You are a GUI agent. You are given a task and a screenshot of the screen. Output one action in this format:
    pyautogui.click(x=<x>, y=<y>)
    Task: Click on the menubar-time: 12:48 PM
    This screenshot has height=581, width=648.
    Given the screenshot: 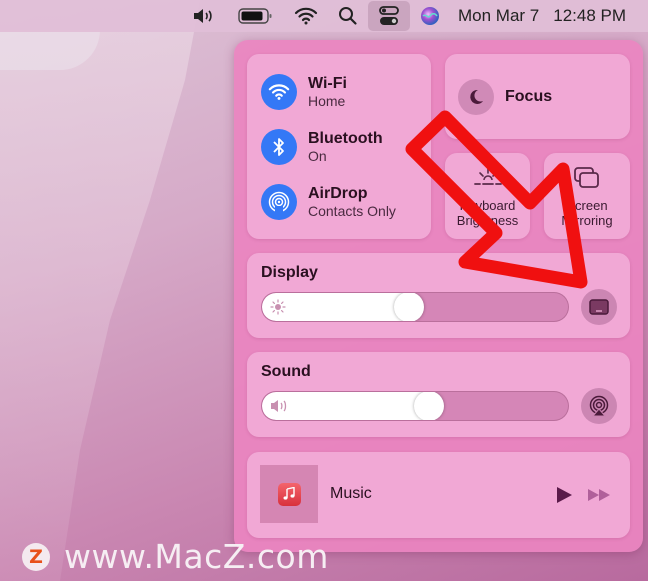 What is the action you would take?
    pyautogui.click(x=582, y=16)
    